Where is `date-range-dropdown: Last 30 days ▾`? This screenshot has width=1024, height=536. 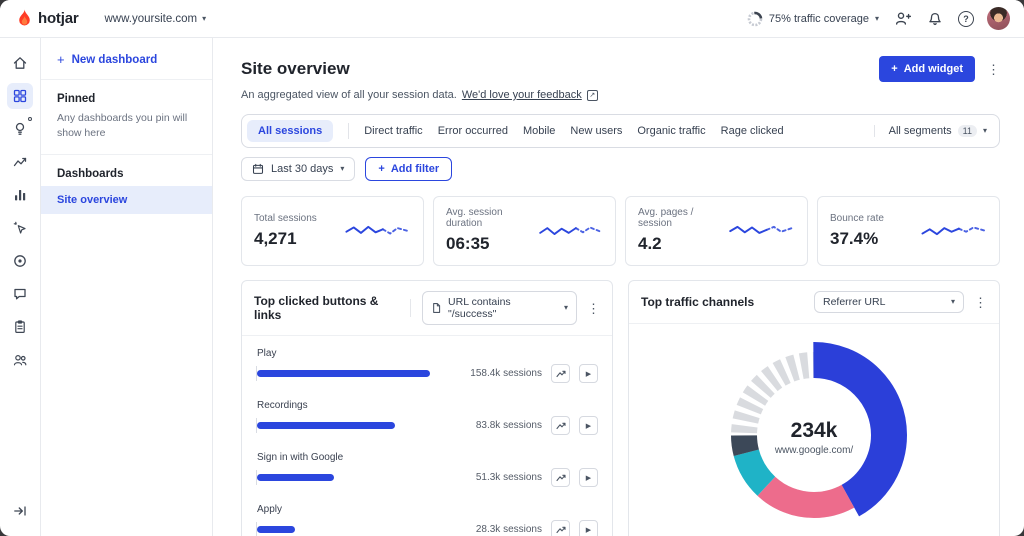 date-range-dropdown: Last 30 days ▾ is located at coordinates (298, 169).